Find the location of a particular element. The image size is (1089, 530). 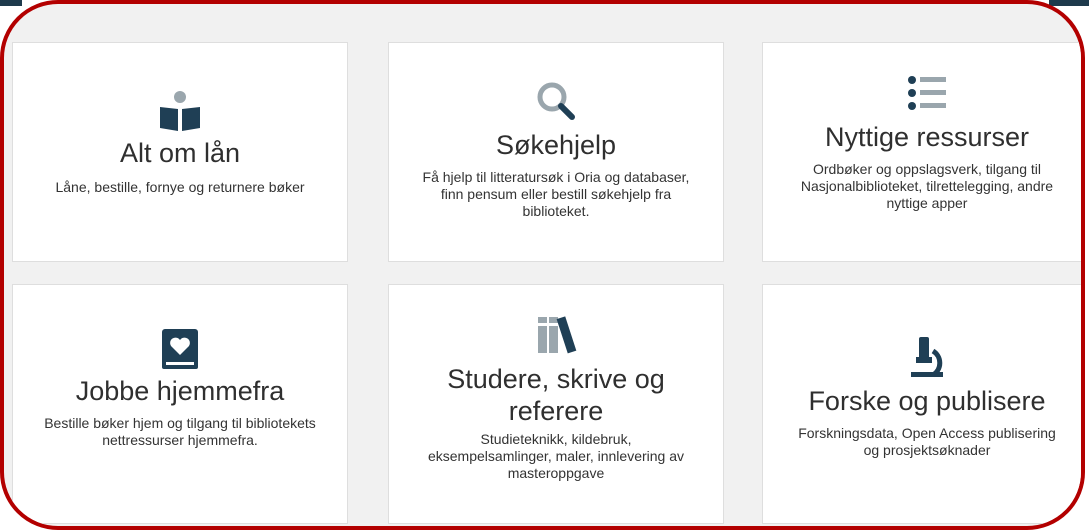

search-icon is located at coordinates (556, 101).